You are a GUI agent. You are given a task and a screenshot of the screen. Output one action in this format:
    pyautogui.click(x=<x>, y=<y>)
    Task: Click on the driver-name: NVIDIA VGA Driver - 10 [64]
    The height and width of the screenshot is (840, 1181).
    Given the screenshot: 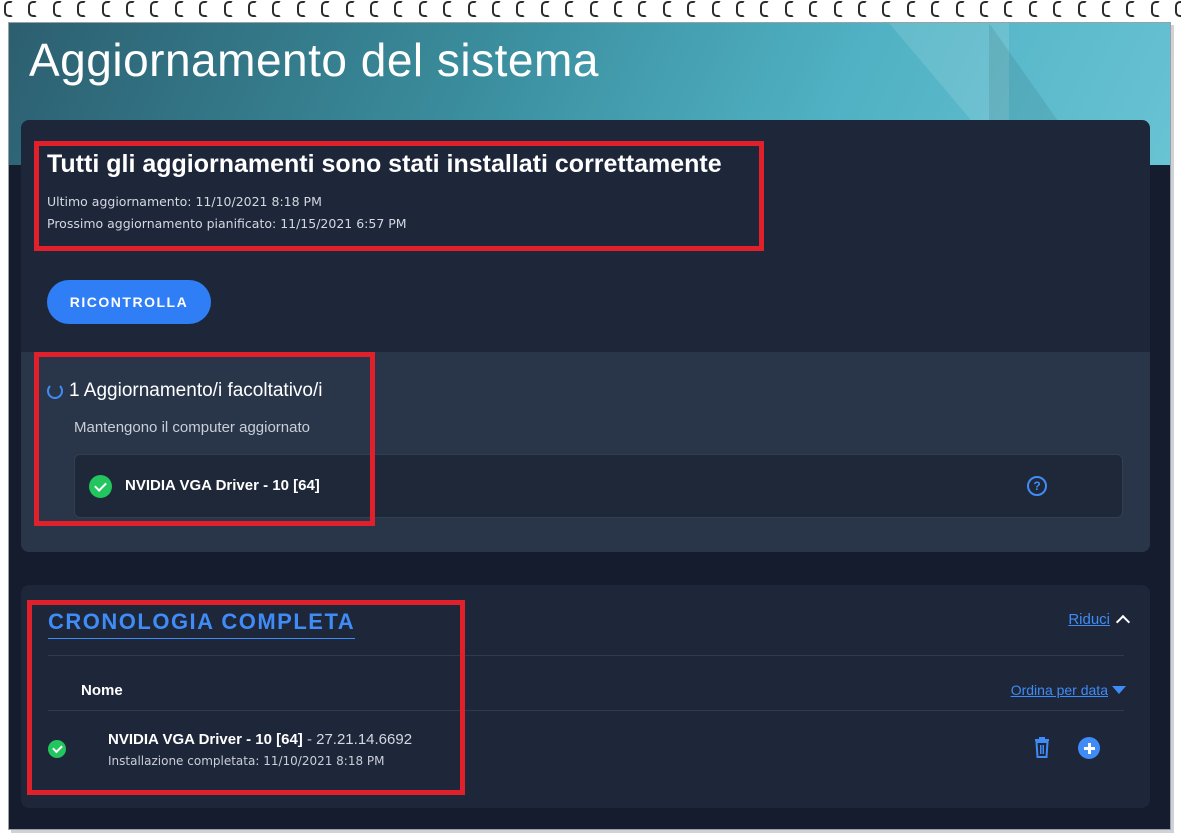 What is the action you would take?
    pyautogui.click(x=222, y=485)
    